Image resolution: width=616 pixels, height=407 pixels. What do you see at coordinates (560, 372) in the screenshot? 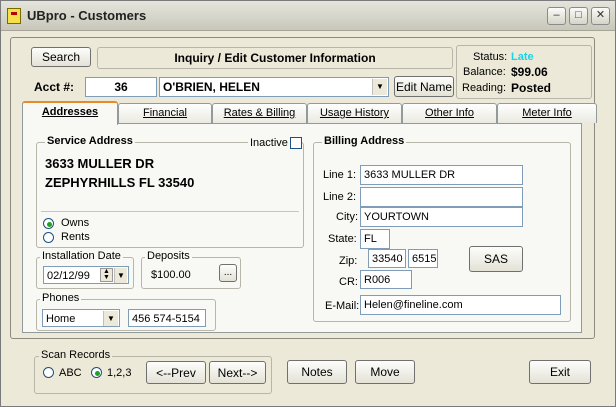
I see `exit-button: Exit` at bounding box center [560, 372].